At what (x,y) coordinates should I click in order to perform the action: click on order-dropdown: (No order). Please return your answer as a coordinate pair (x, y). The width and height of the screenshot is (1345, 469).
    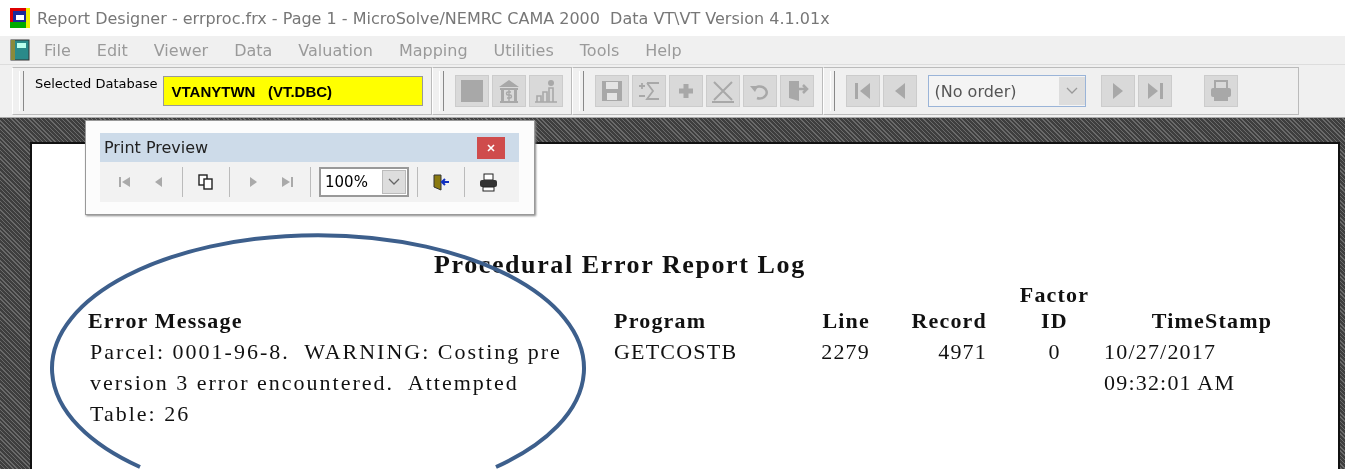
    Looking at the image, I should click on (1006, 91).